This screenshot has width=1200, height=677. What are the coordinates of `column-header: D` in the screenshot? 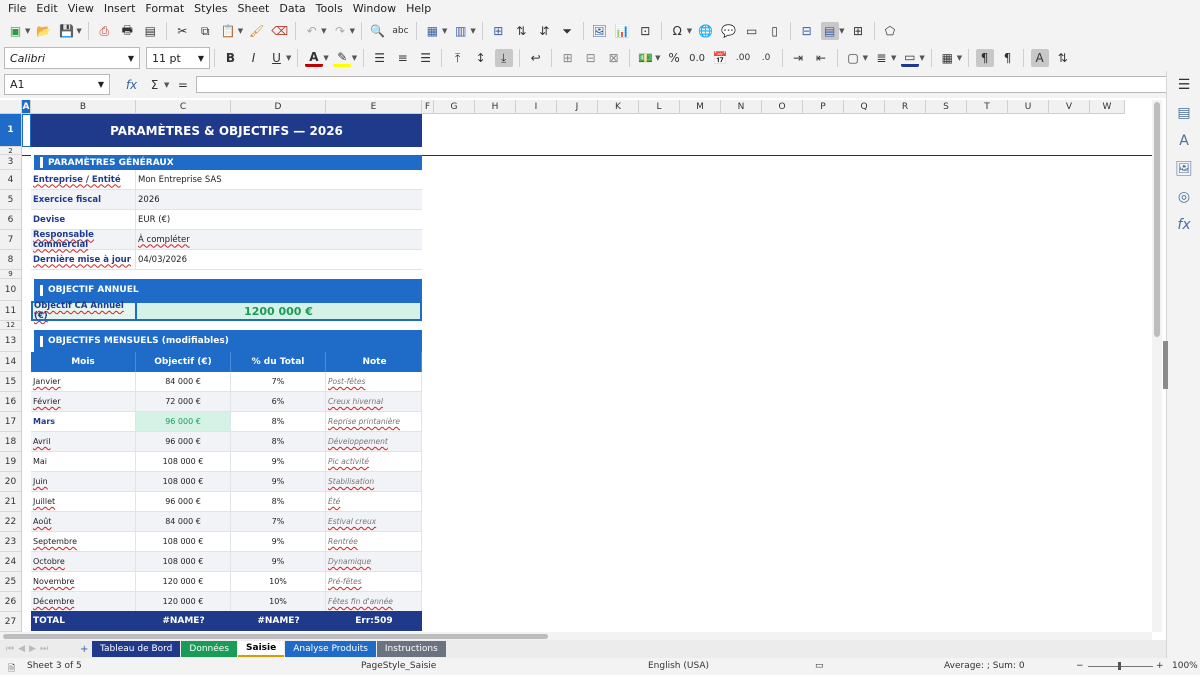 It's located at (278, 107).